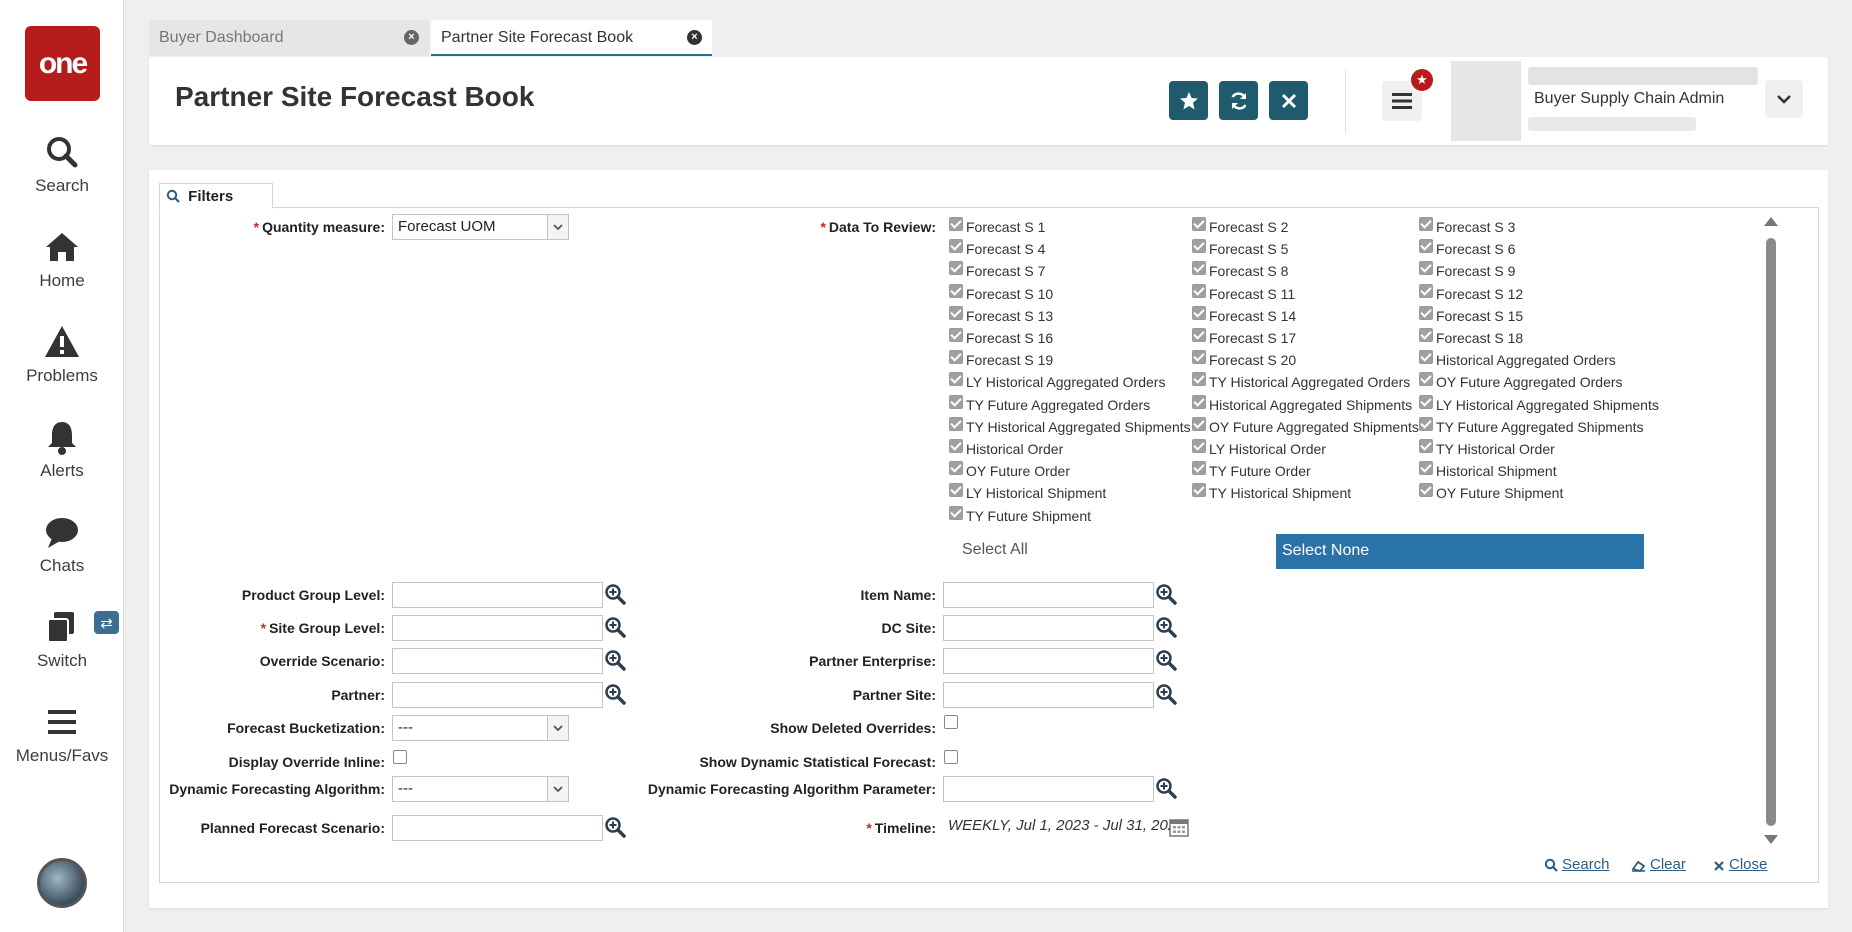  Describe the element at coordinates (1048, 789) in the screenshot. I see `dynamic-forecasting-algorithm-parameter-input` at that location.